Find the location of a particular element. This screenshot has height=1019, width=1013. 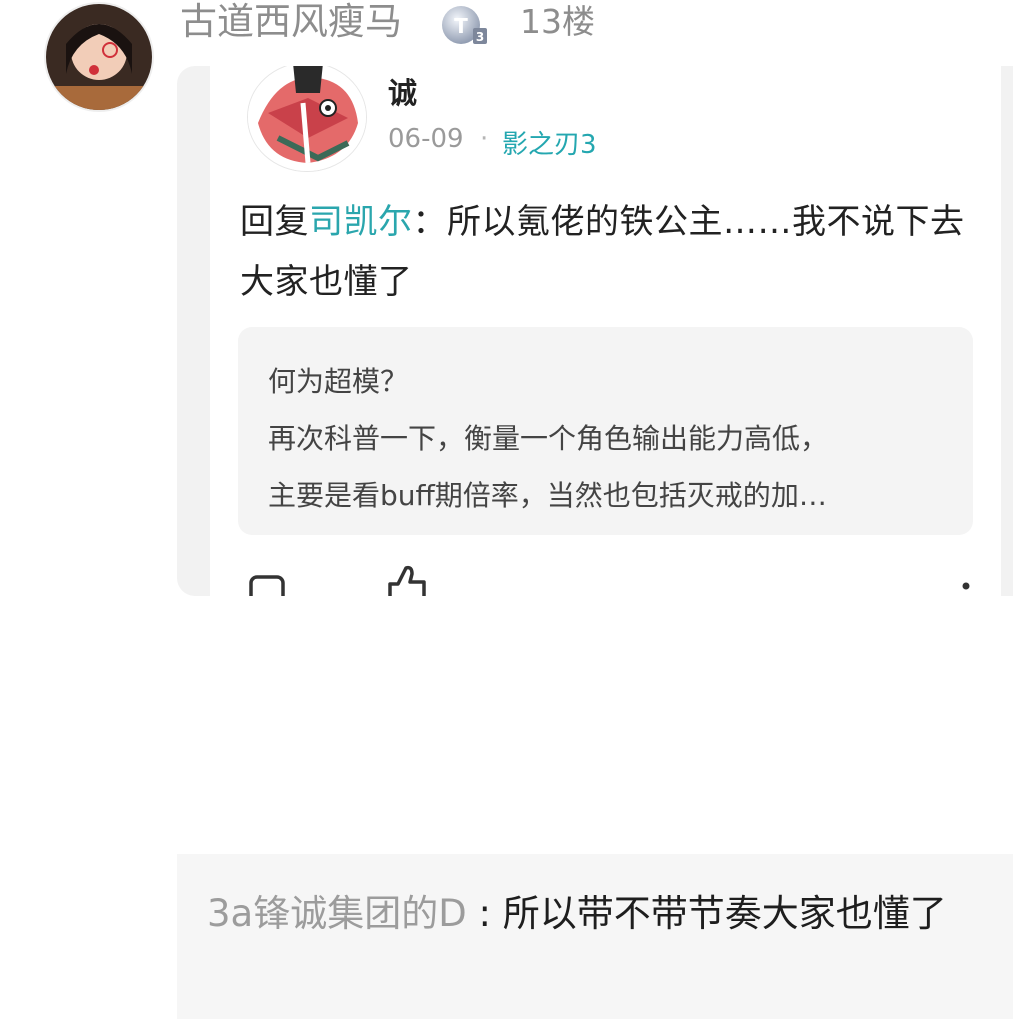

quoted-date: 06-09 is located at coordinates (426, 139).